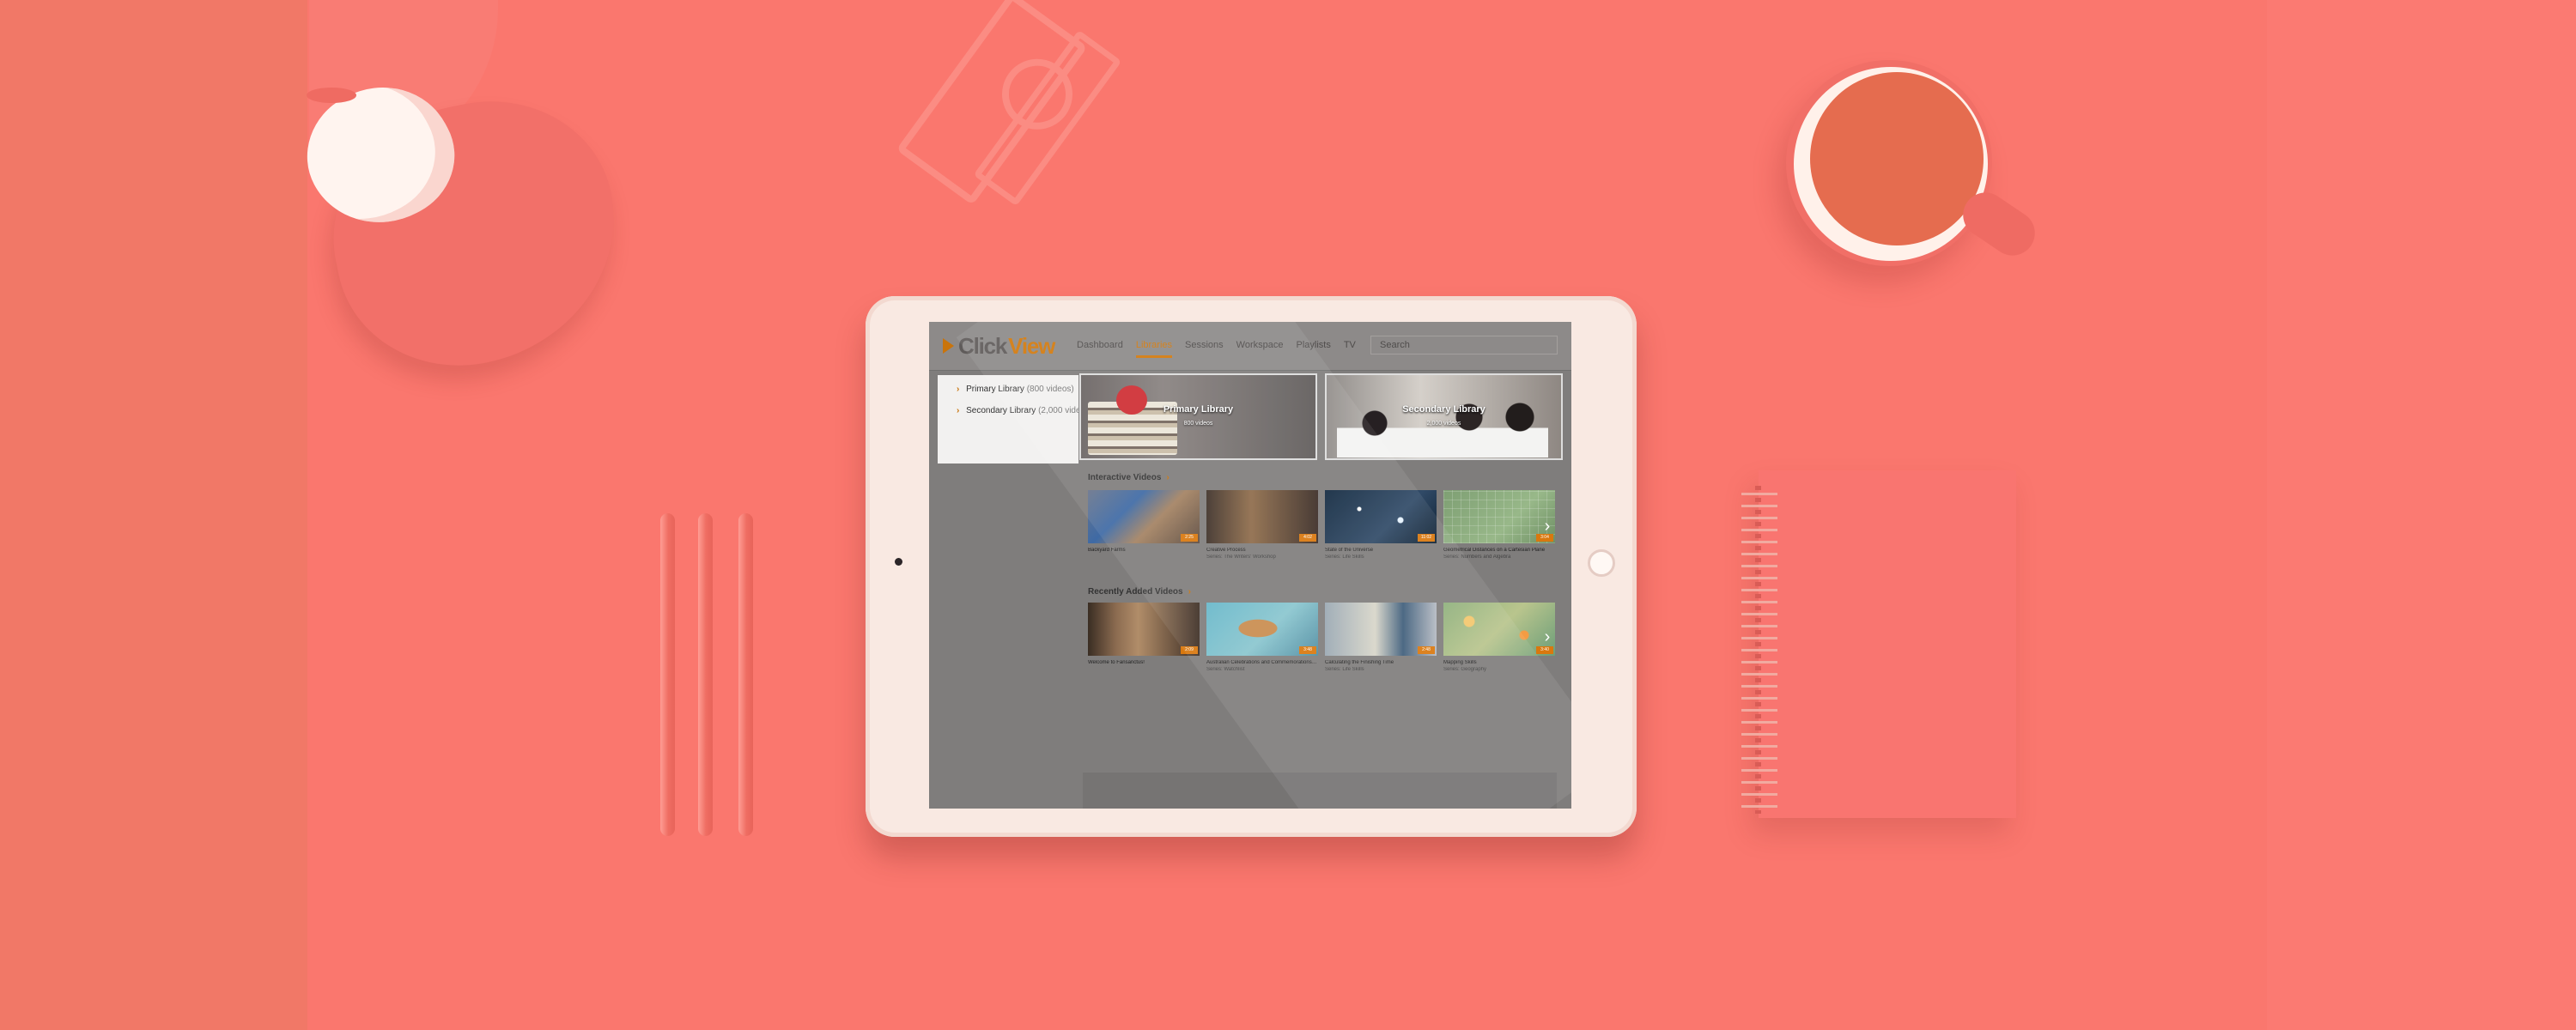 This screenshot has height=1030, width=2576. I want to click on recently-added-heading: Recently Added Videos ›, so click(1140, 592).